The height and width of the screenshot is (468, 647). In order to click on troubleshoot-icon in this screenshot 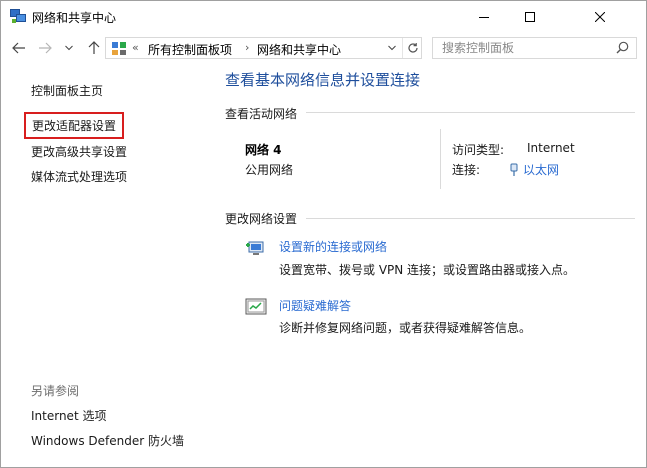, I will do `click(256, 306)`.